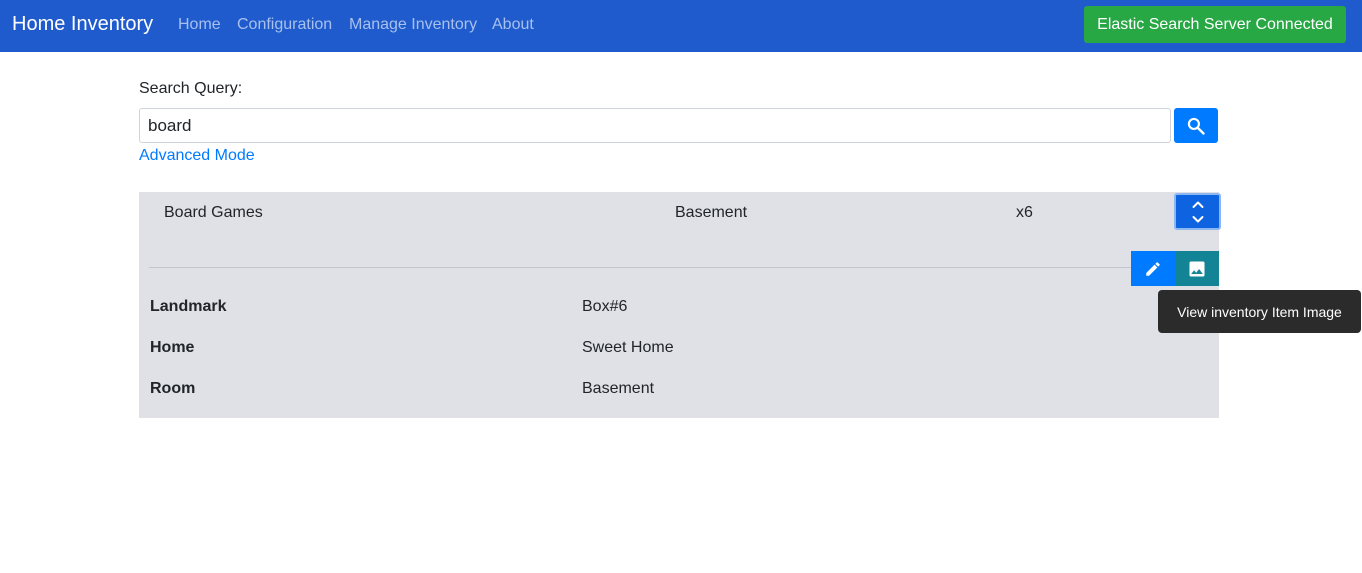 The width and height of the screenshot is (1362, 573). I want to click on nav-link-about: About, so click(513, 24).